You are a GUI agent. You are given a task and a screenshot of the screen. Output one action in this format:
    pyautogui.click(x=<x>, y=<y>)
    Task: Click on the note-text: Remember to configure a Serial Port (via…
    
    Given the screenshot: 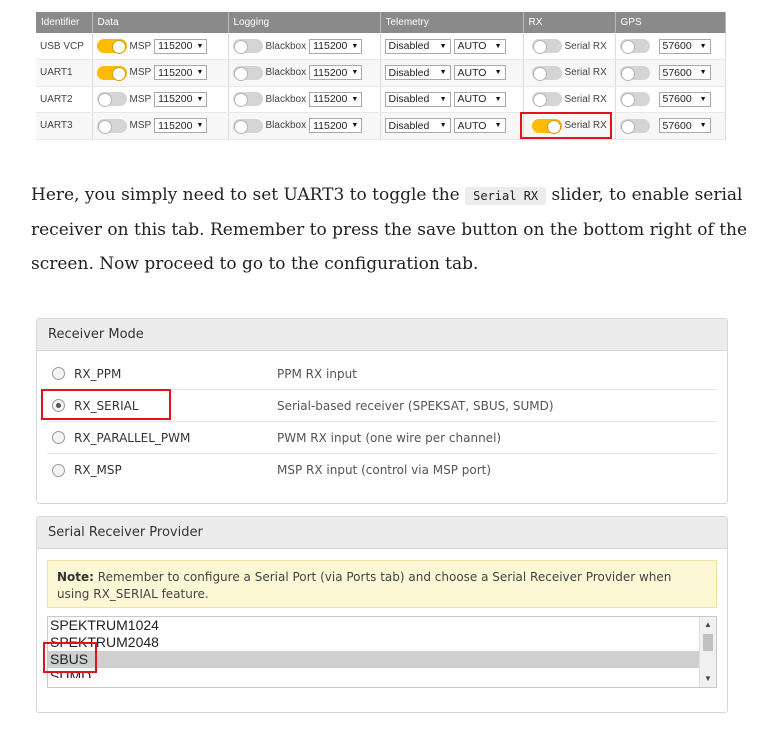 What is the action you would take?
    pyautogui.click(x=364, y=585)
    